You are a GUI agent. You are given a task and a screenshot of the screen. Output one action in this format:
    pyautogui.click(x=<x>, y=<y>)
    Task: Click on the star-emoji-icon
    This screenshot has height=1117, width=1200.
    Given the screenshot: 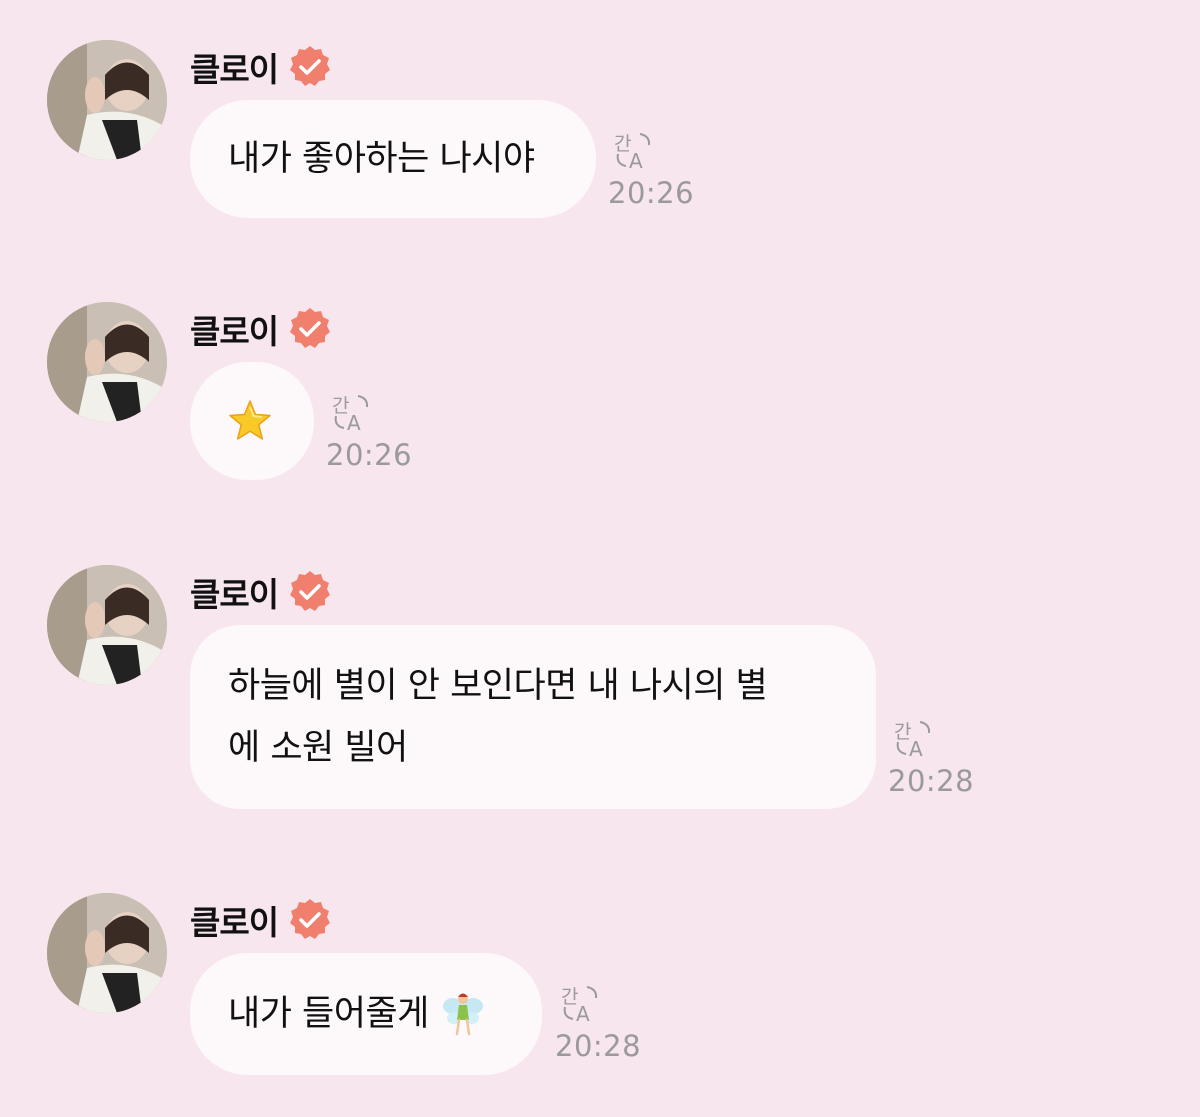 What is the action you would take?
    pyautogui.click(x=250, y=420)
    